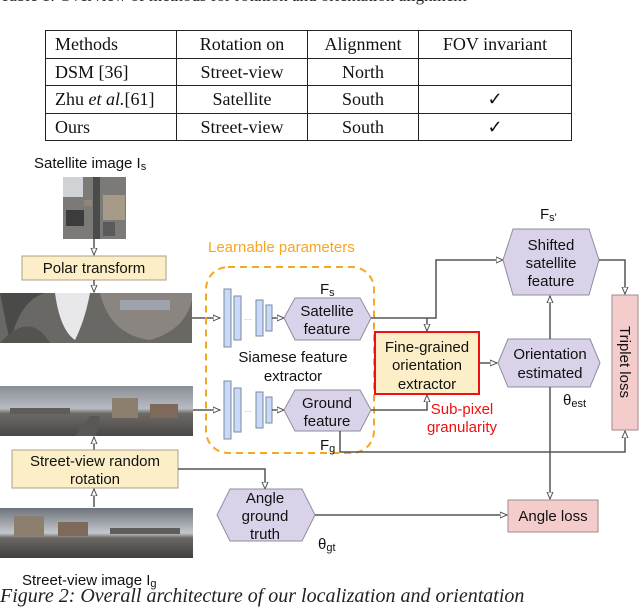 The height and width of the screenshot is (609, 640). I want to click on street-view-image, so click(96, 533).